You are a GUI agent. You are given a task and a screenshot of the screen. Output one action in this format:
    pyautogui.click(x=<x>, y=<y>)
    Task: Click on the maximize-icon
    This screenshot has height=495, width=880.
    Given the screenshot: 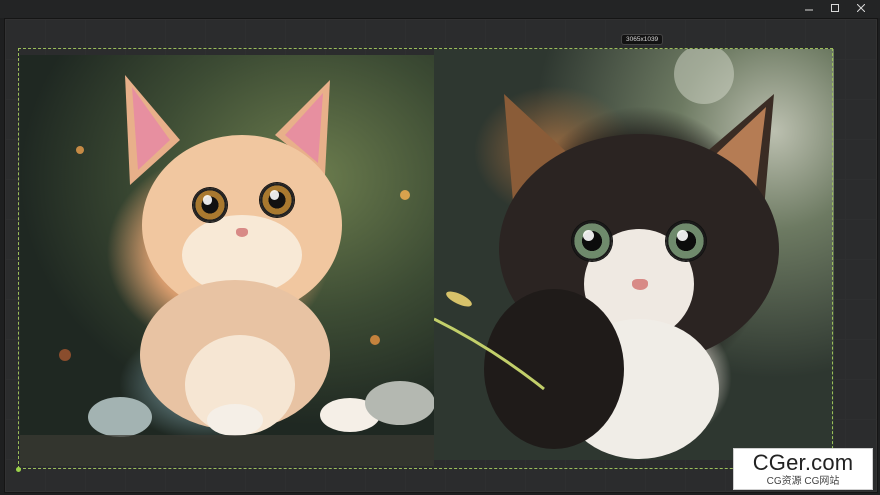 What is the action you would take?
    pyautogui.click(x=835, y=9)
    